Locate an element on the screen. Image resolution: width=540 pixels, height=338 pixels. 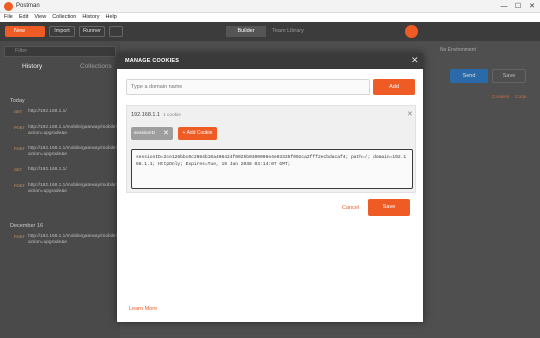
new-button: New is located at coordinates (25, 31).